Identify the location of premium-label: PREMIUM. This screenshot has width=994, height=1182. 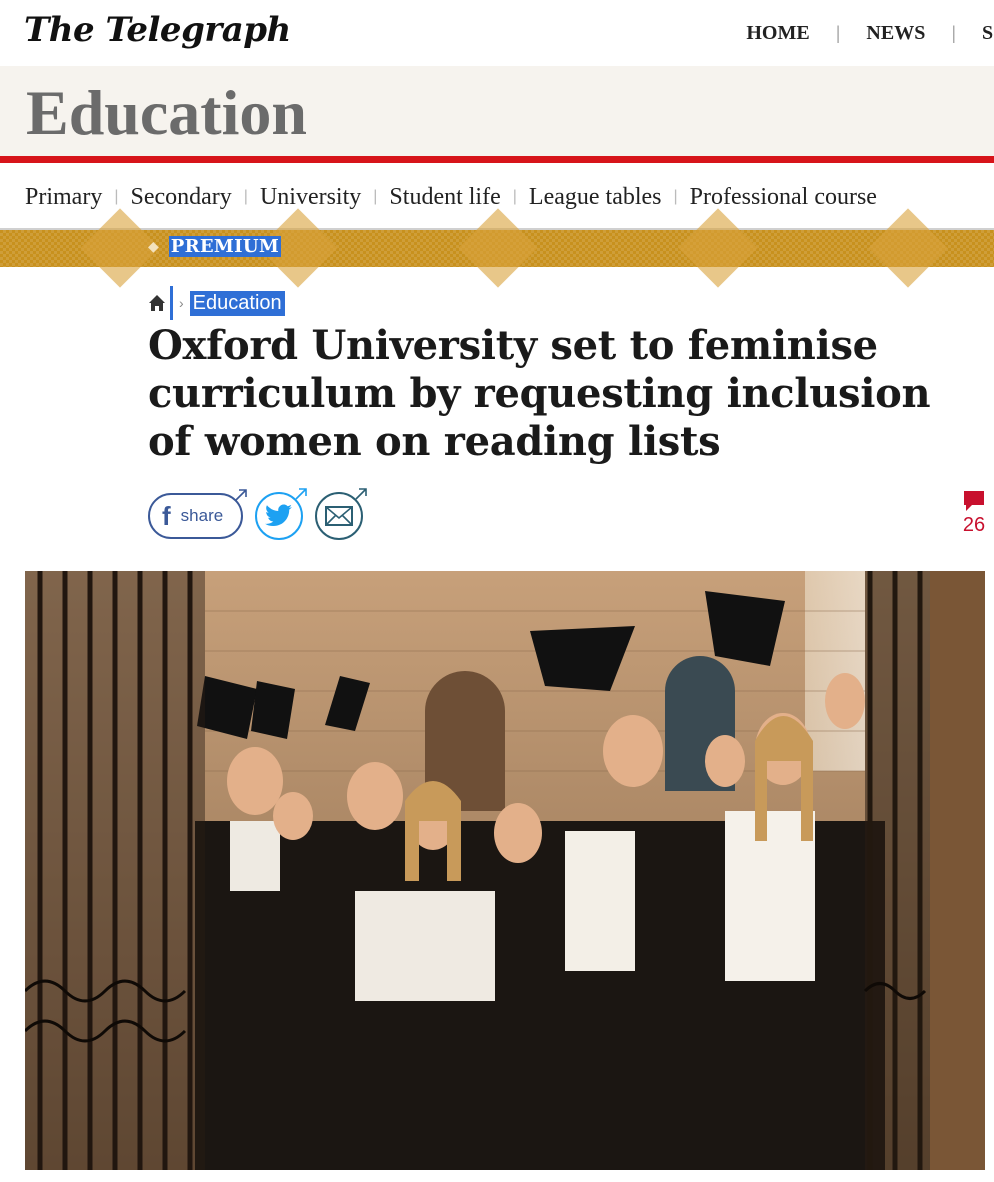
(225, 246).